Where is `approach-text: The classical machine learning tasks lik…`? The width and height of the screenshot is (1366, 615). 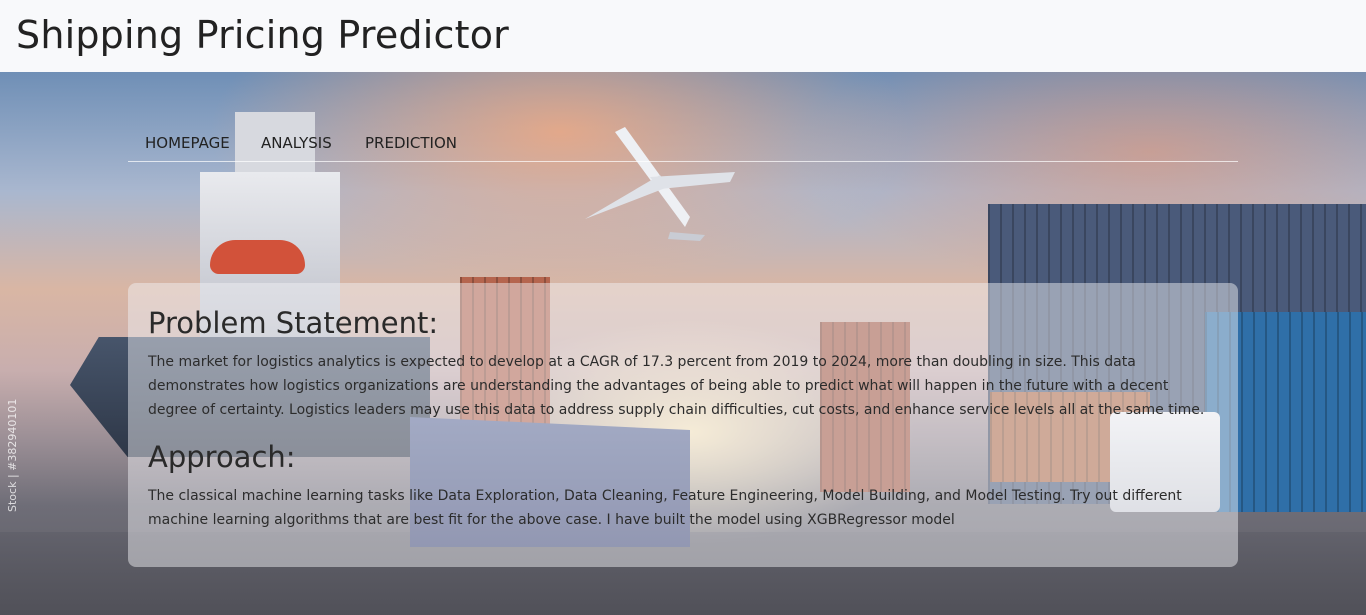 approach-text: The classical machine learning tasks lik… is located at coordinates (665, 508).